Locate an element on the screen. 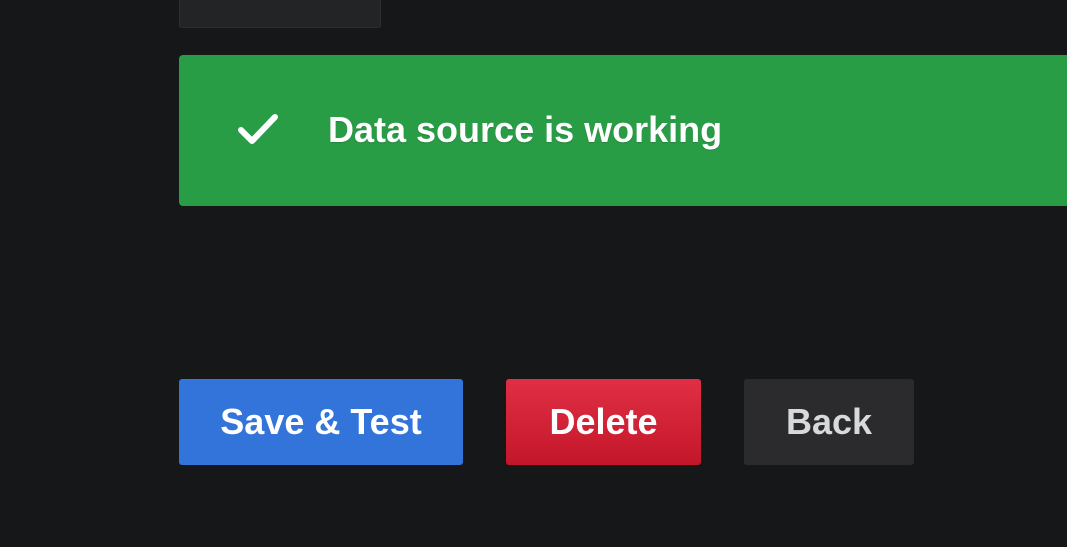 This screenshot has width=1067, height=547. alert-message: Data source is working is located at coordinates (525, 129).